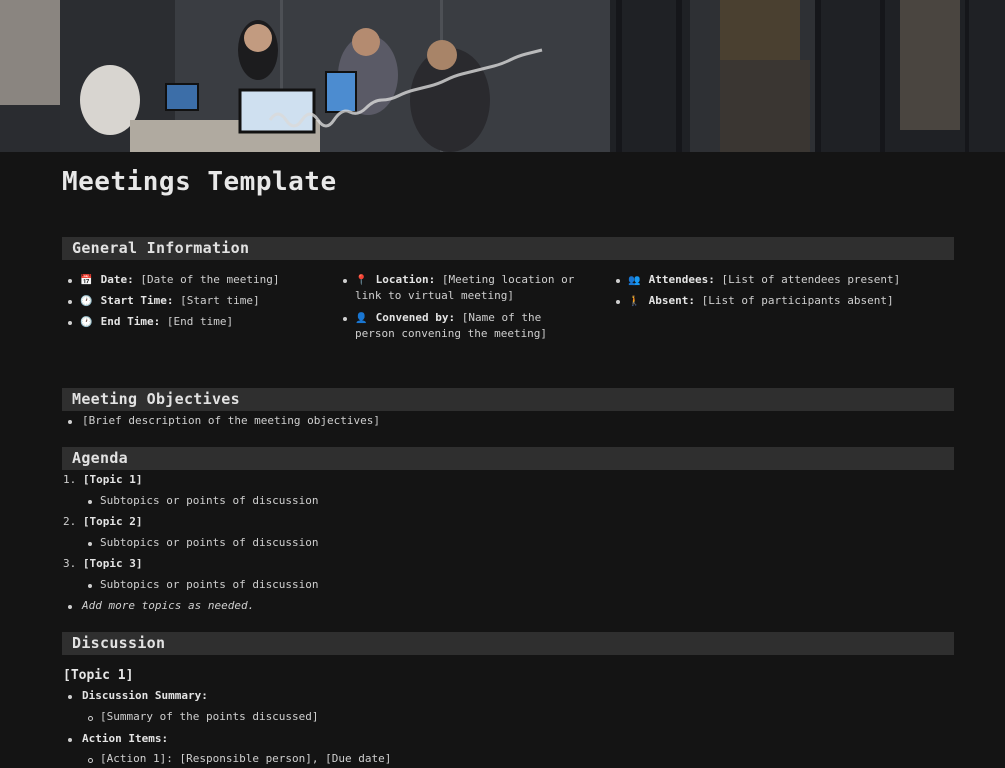 The image size is (1005, 768). I want to click on list-item-convened-by-cont: person convening the meeting], so click(451, 333).